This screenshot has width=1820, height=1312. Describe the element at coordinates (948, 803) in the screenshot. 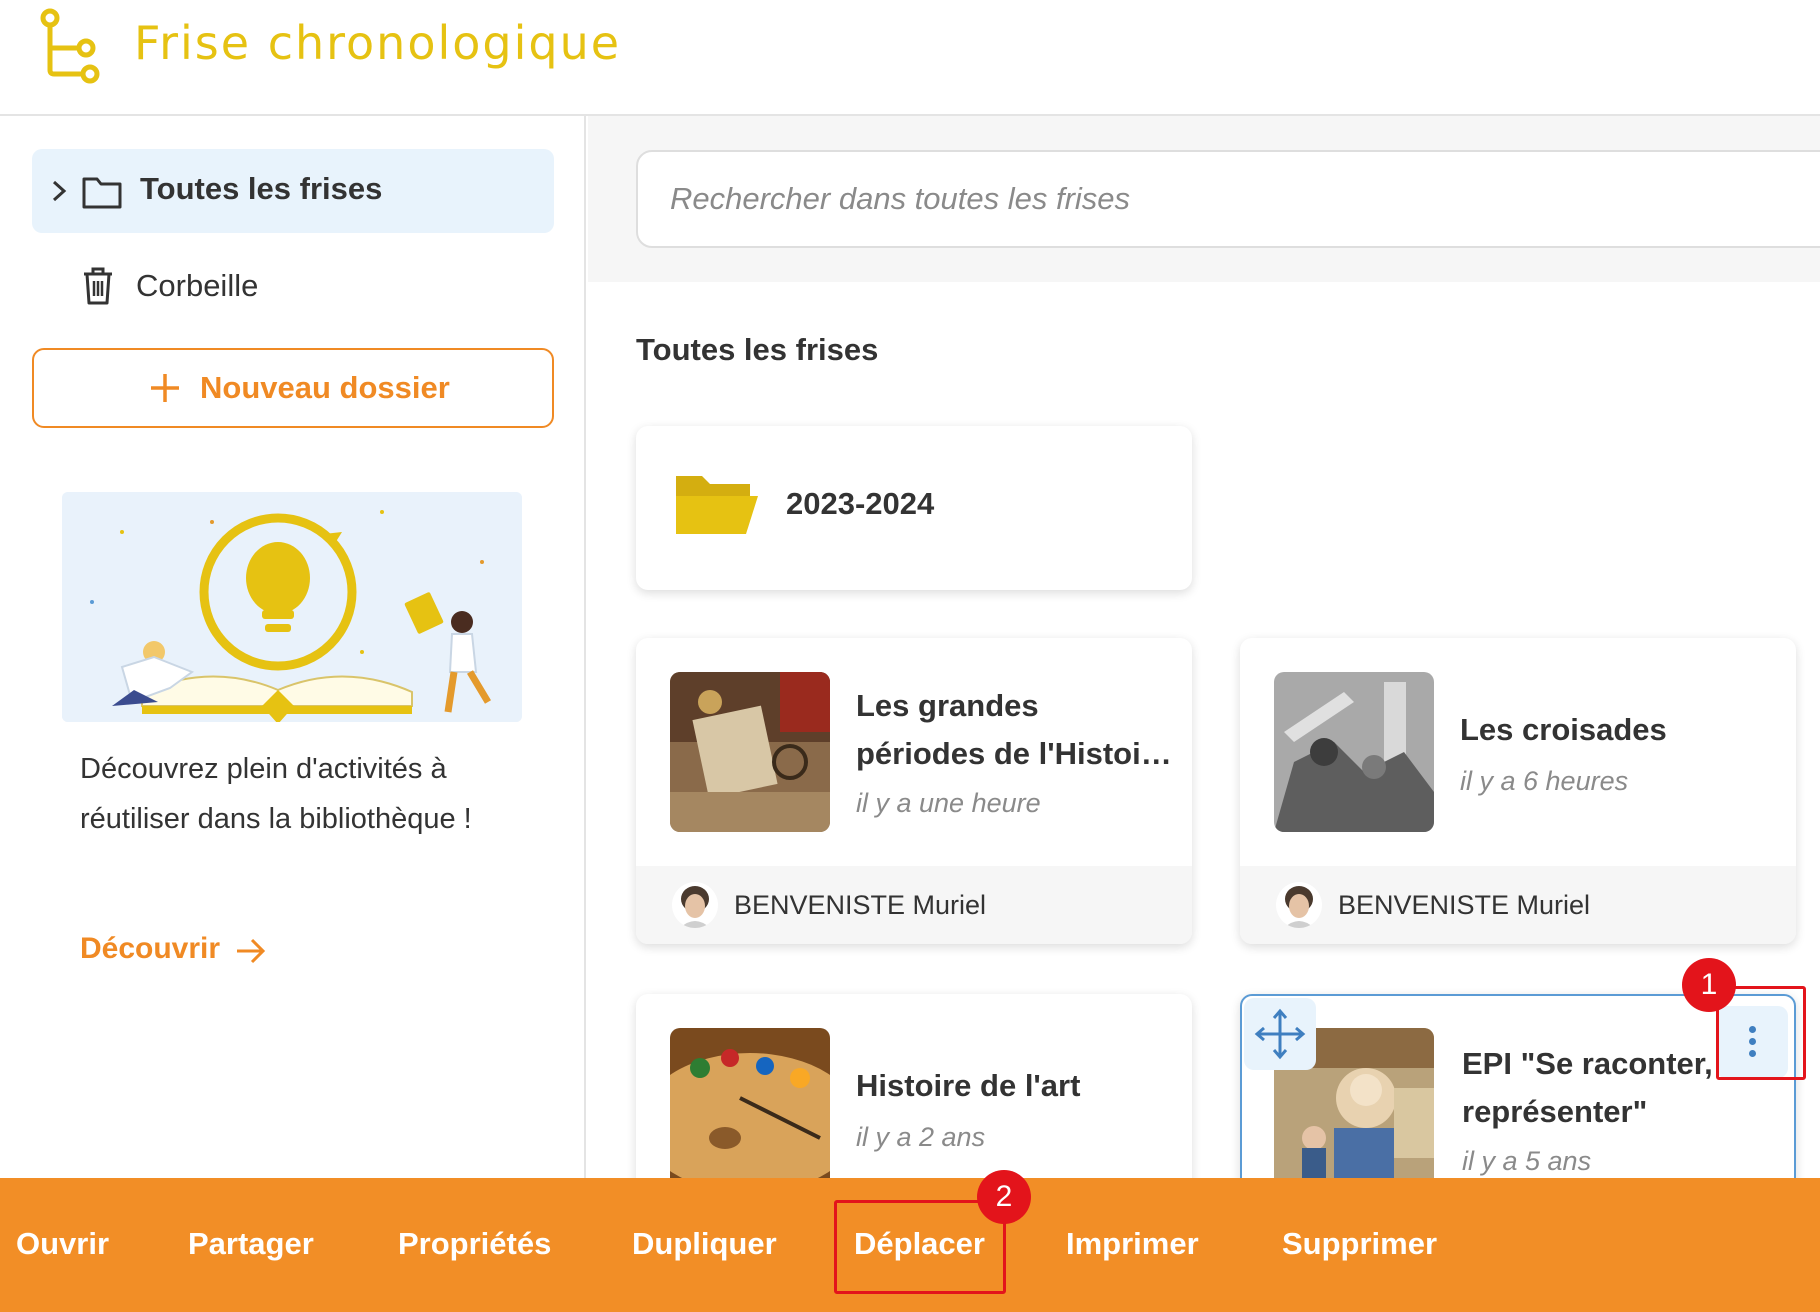

I see `frise-date: il y a une heure` at that location.